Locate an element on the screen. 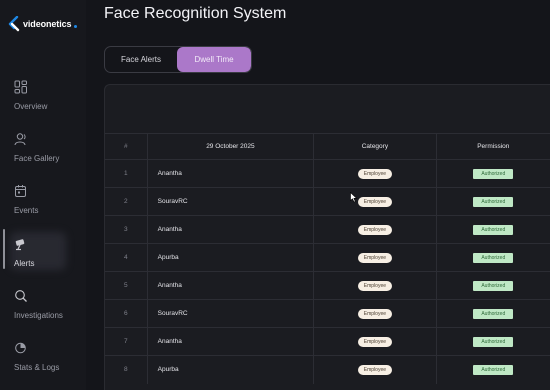  sidebar-item-label: Investigations is located at coordinates (38, 315).